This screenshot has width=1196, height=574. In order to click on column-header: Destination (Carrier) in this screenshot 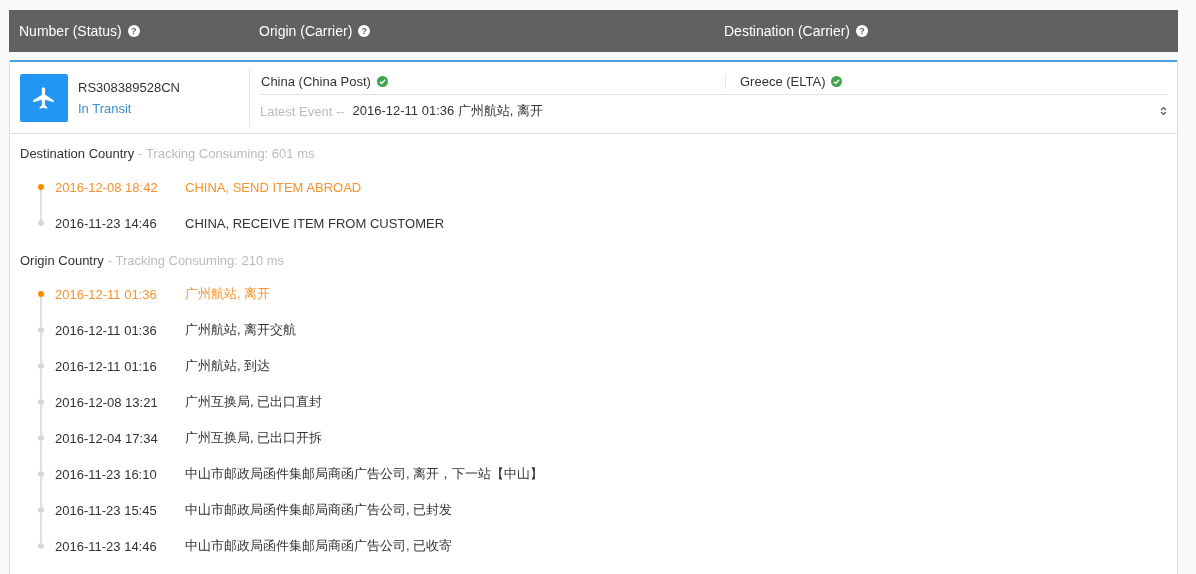, I will do `click(787, 31)`.